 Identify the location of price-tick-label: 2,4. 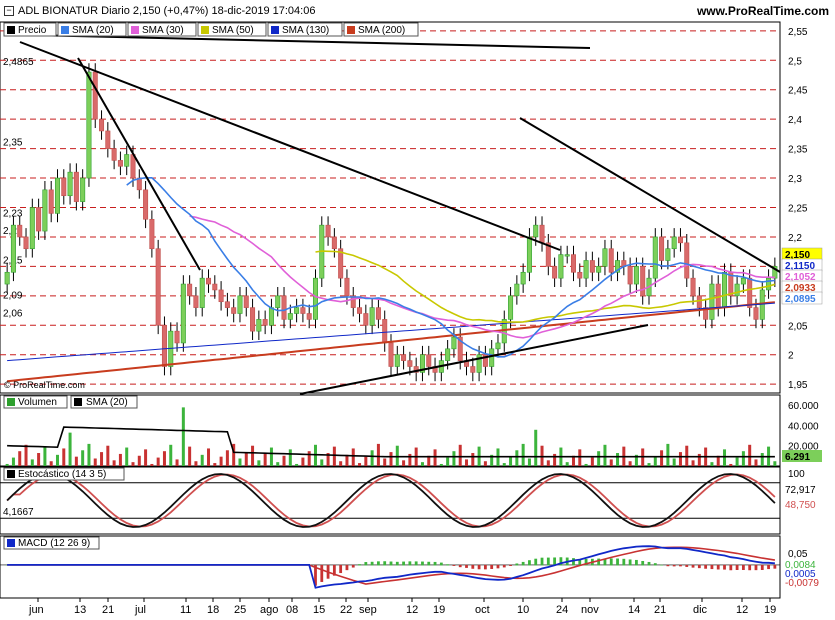
(795, 120).